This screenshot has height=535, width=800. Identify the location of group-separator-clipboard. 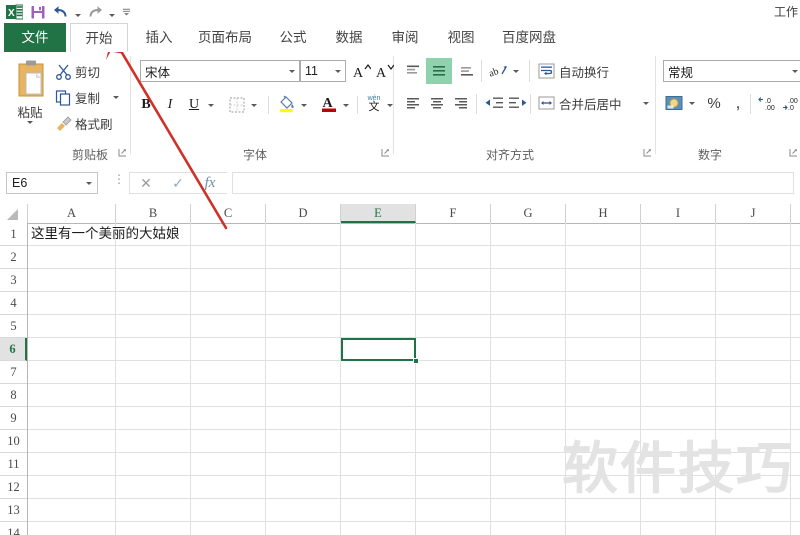
(130, 105).